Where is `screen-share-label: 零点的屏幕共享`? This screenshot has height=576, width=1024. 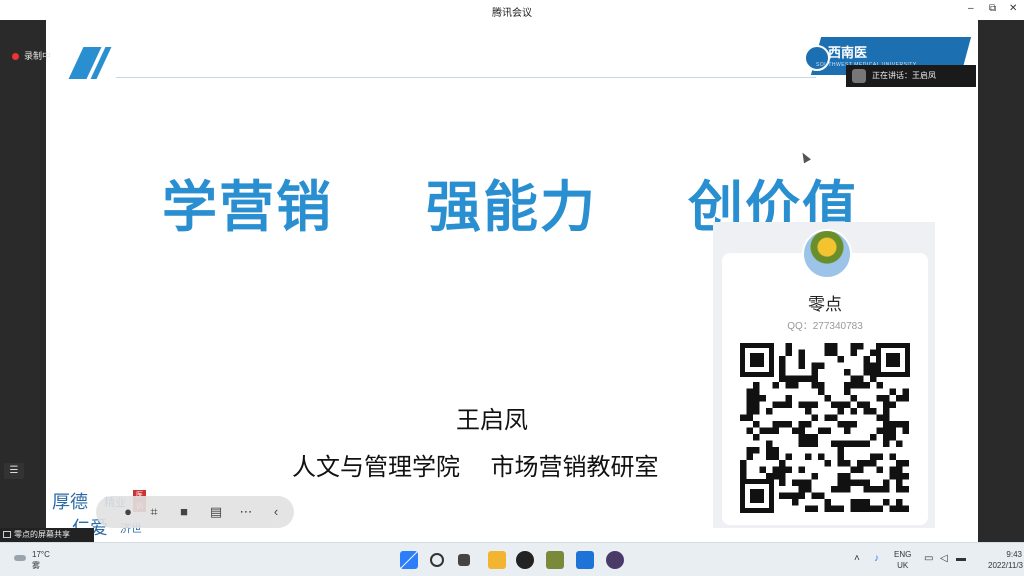
screen-share-label: 零点的屏幕共享 is located at coordinates (47, 535).